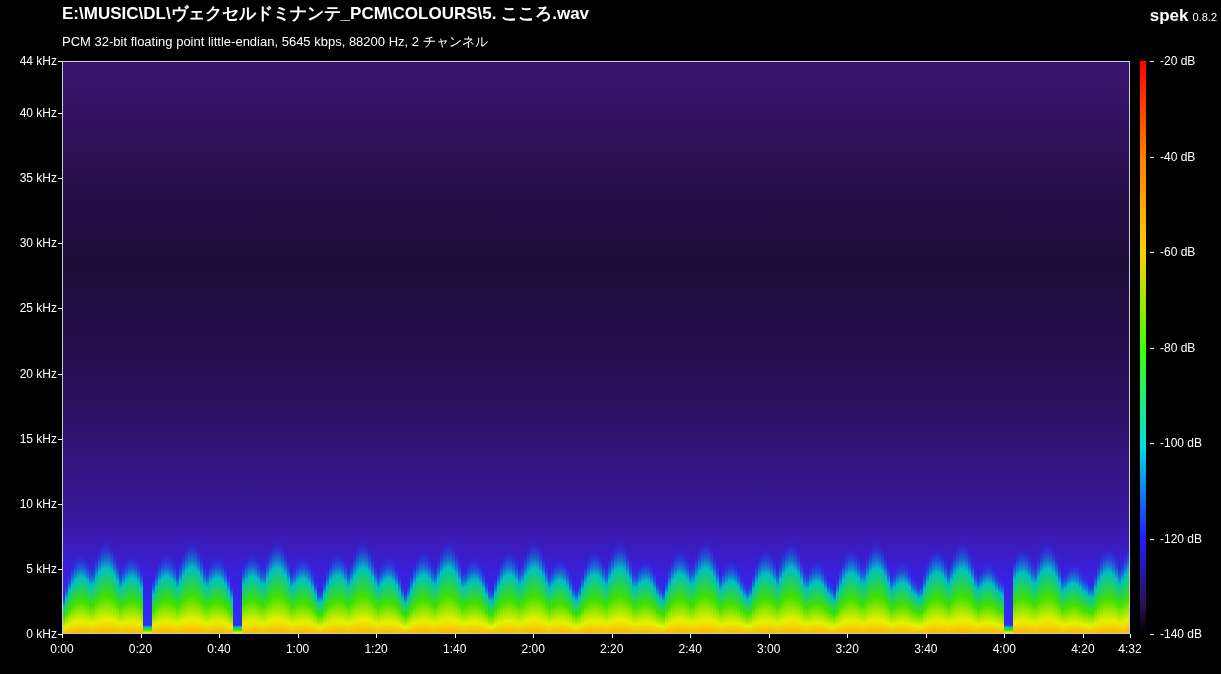 This screenshot has width=1221, height=674. Describe the element at coordinates (376, 649) in the screenshot. I see `time-label: 1:20` at that location.